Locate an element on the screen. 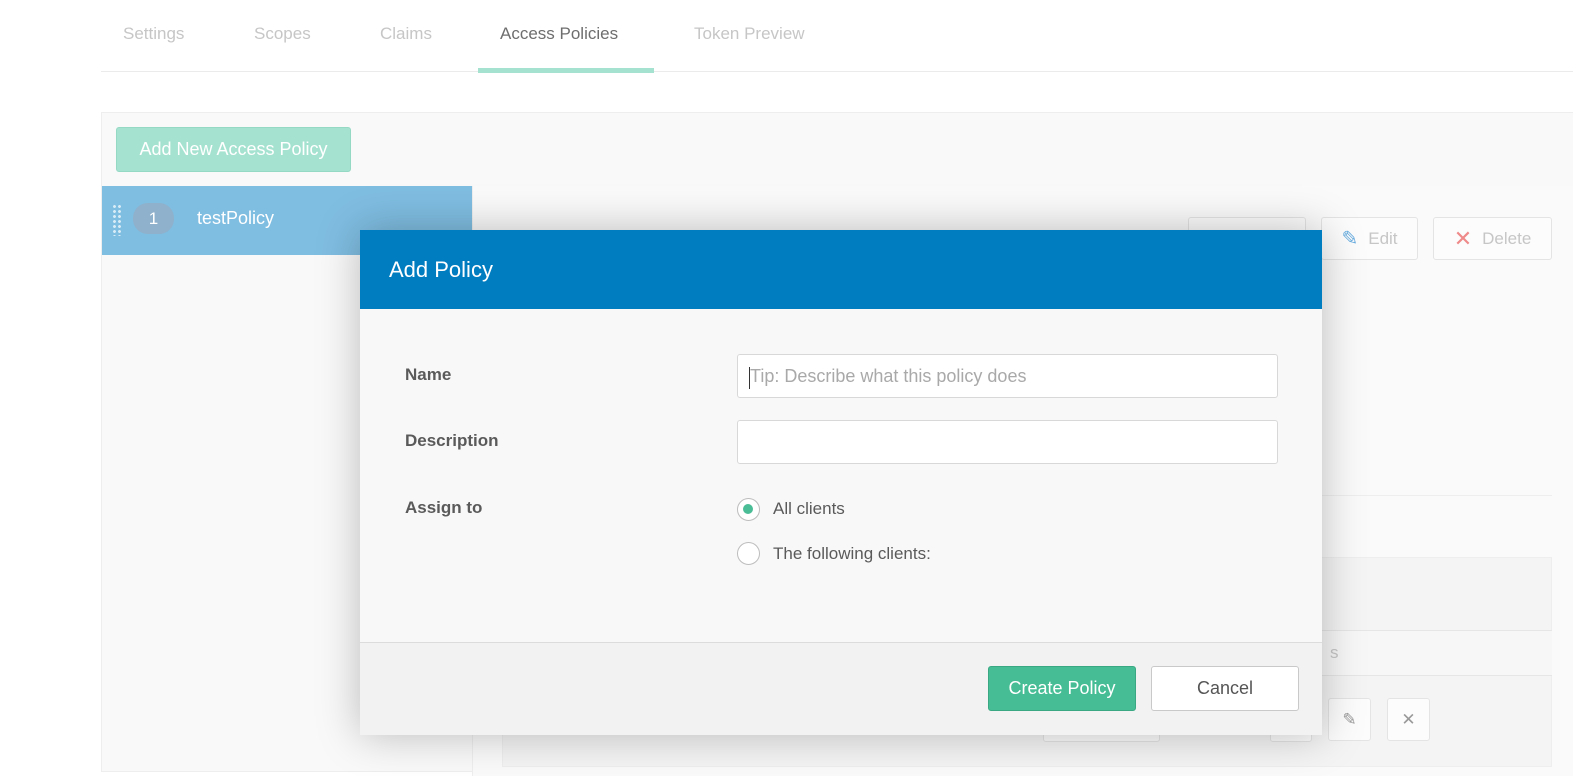  delete-rule-button: ✕ is located at coordinates (1408, 719).